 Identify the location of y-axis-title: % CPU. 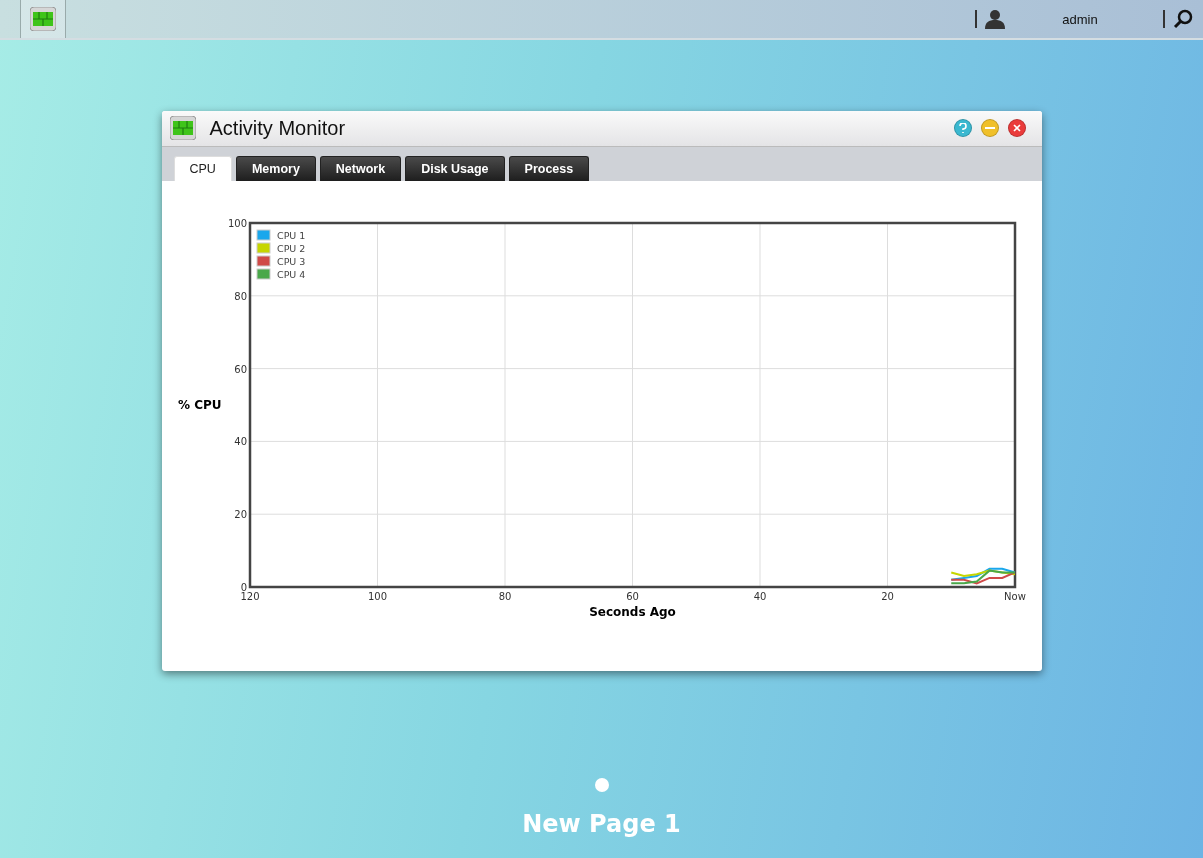
(199, 405).